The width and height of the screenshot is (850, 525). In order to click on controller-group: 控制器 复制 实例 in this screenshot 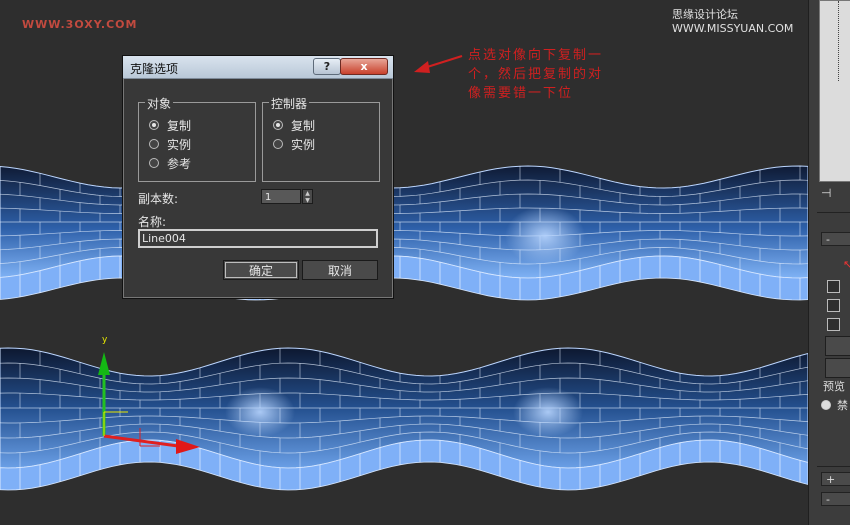, I will do `click(321, 138)`.